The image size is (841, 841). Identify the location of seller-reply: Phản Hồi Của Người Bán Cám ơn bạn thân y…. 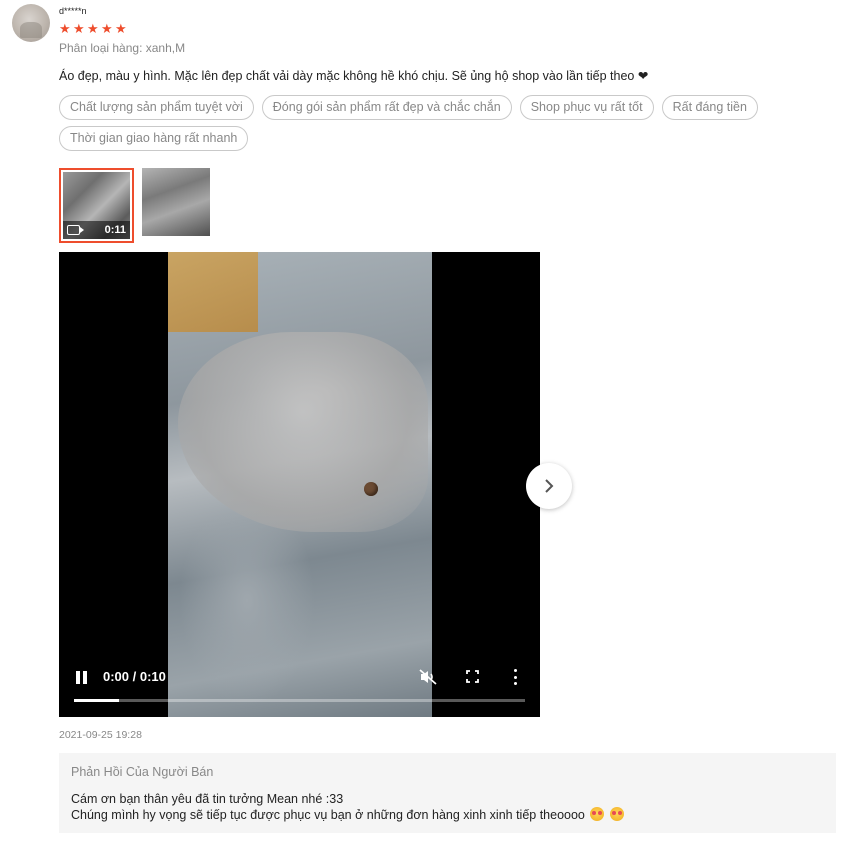
(447, 793).